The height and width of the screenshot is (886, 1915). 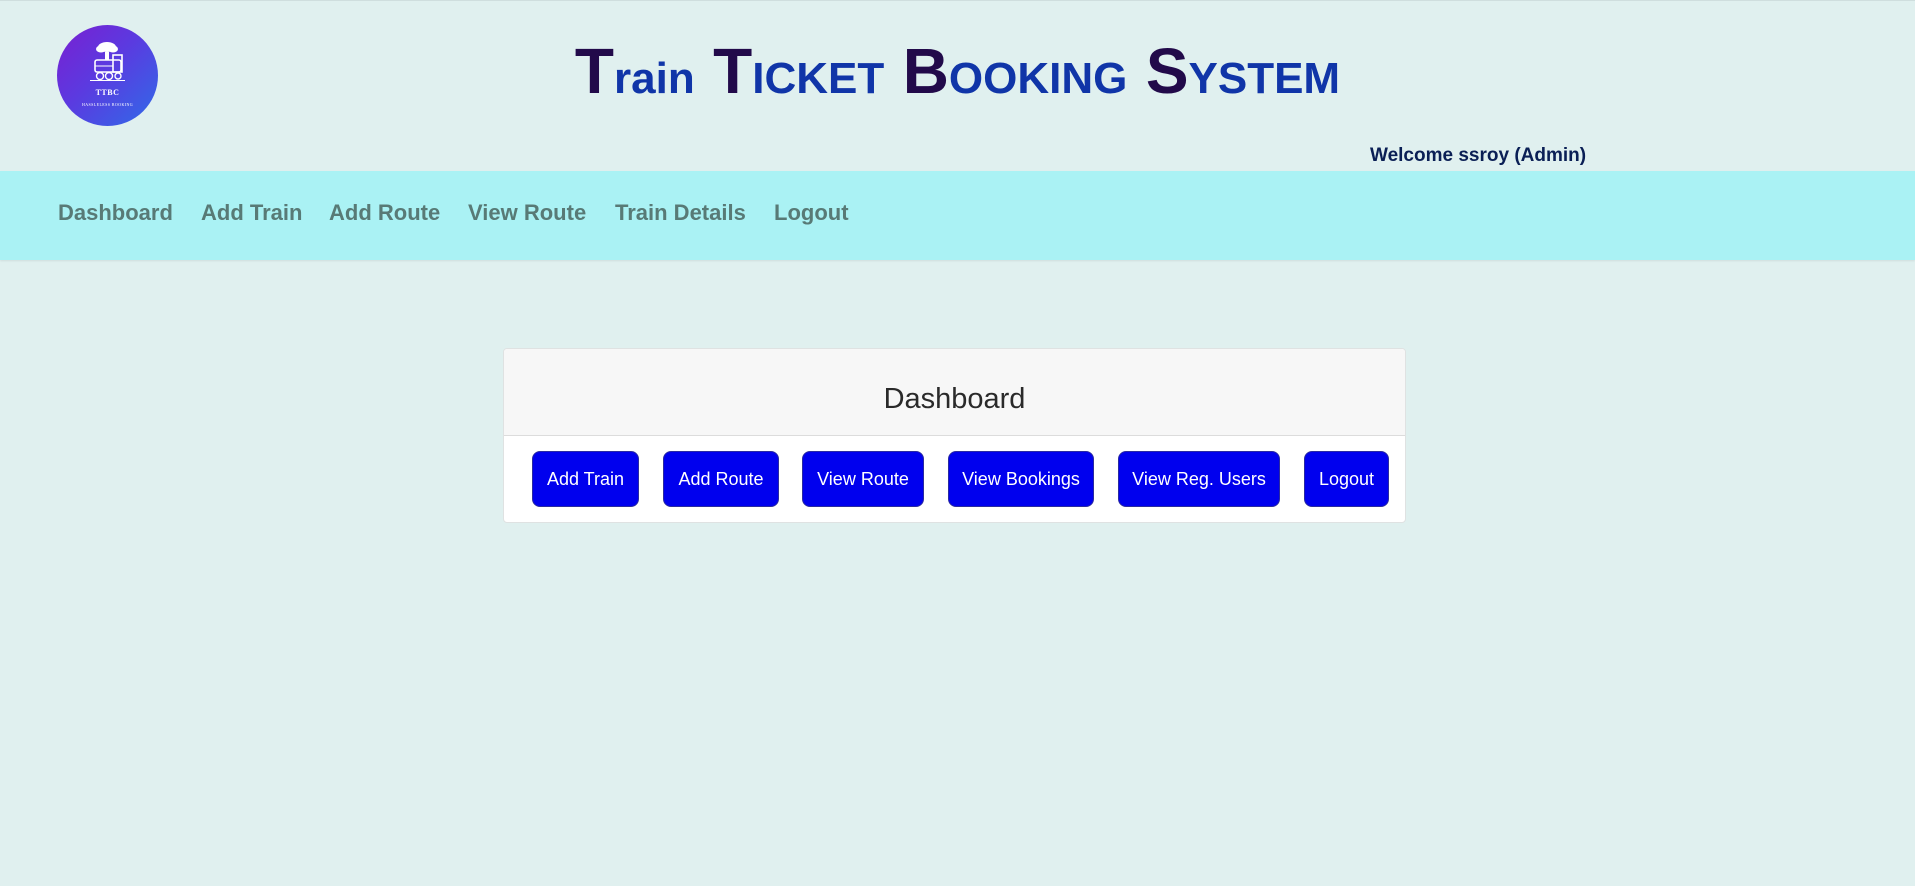 What do you see at coordinates (384, 213) in the screenshot?
I see `nav-link-add-route: Add Route` at bounding box center [384, 213].